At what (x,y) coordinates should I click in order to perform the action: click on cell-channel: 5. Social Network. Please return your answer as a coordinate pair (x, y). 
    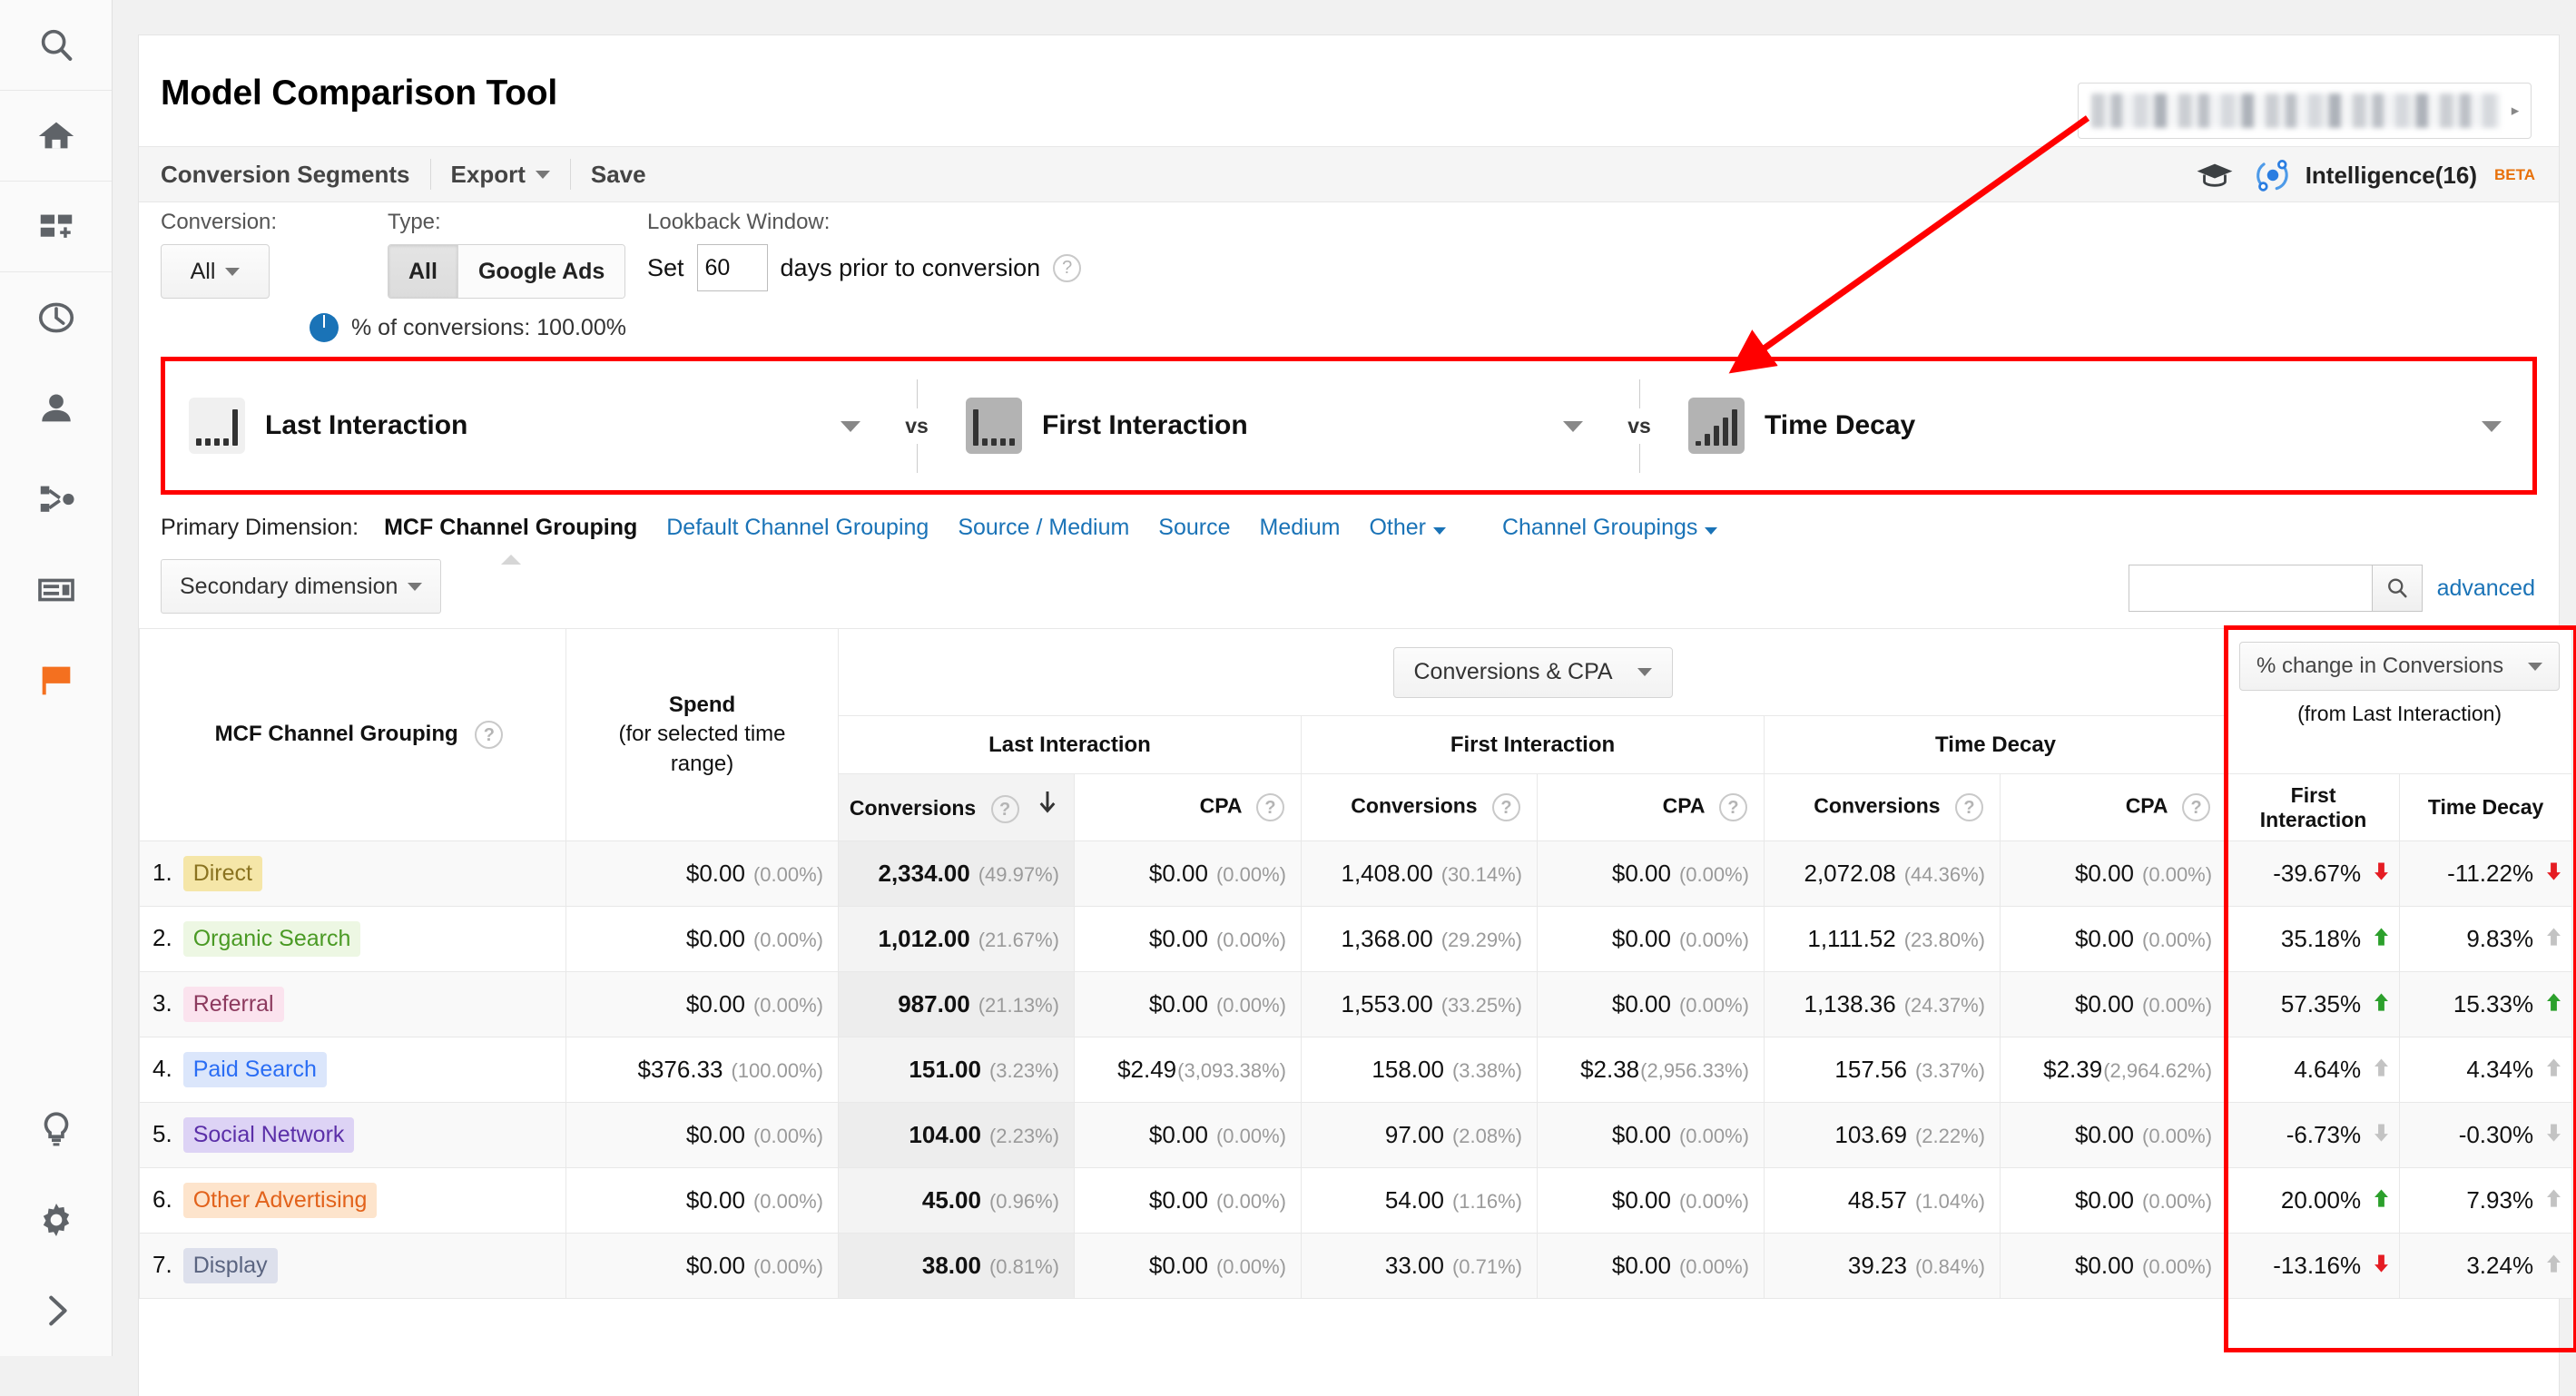
    Looking at the image, I should click on (352, 1135).